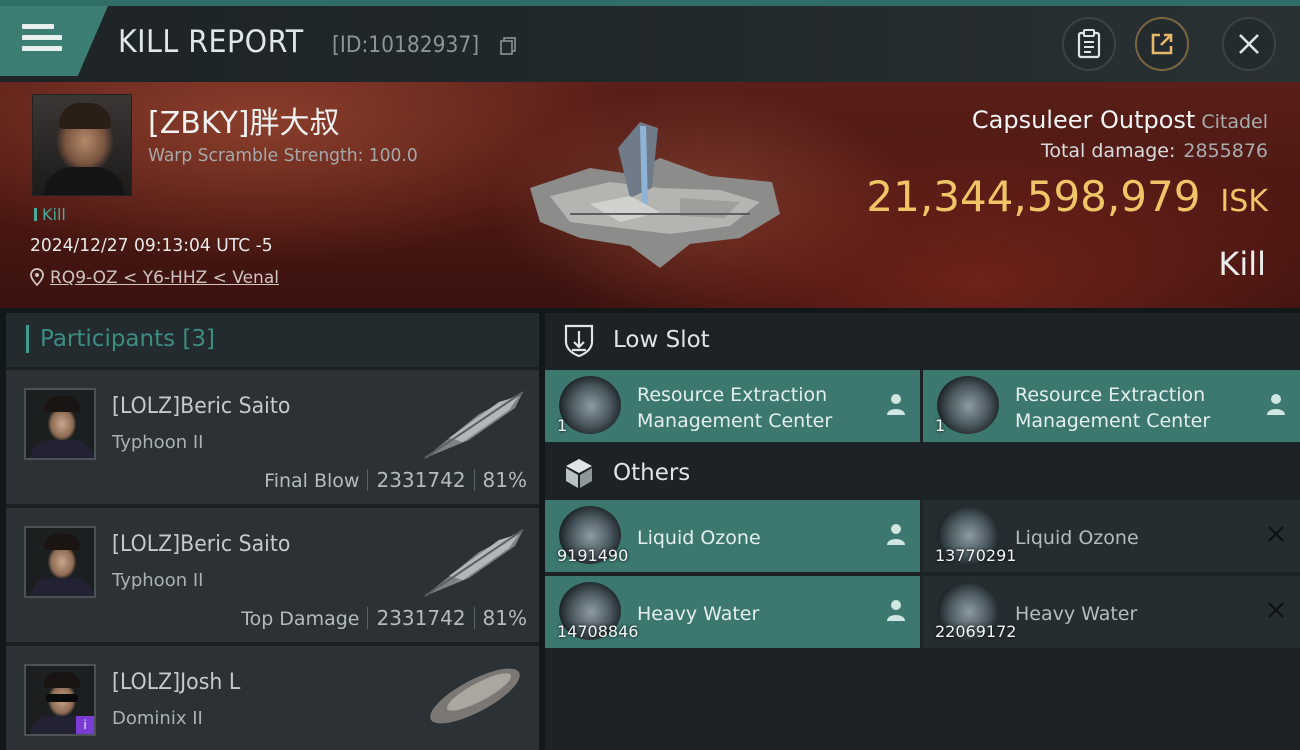 Image resolution: width=1300 pixels, height=750 pixels. I want to click on page-title: KILL REPORT, so click(211, 42).